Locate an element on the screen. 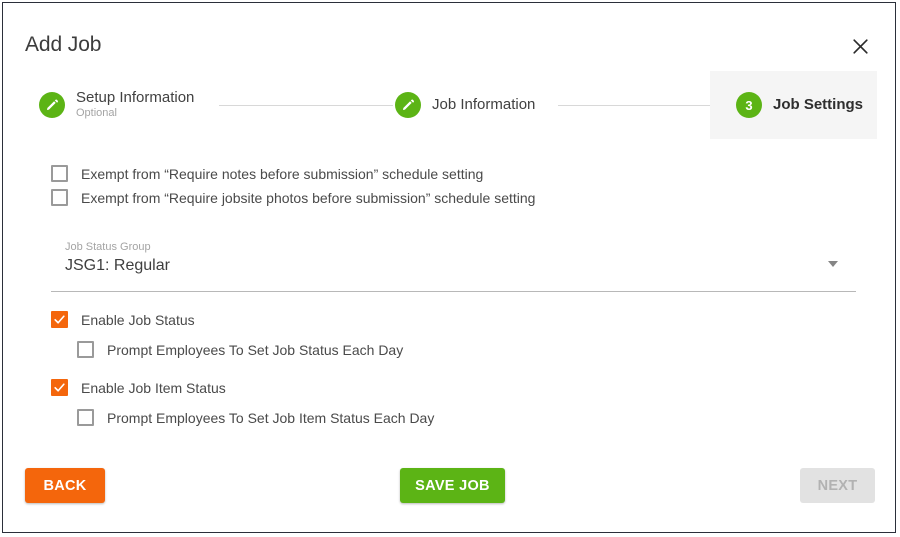 Image resolution: width=900 pixels, height=537 pixels. stepper-step-job-settings: 3 Job Settings is located at coordinates (793, 105).